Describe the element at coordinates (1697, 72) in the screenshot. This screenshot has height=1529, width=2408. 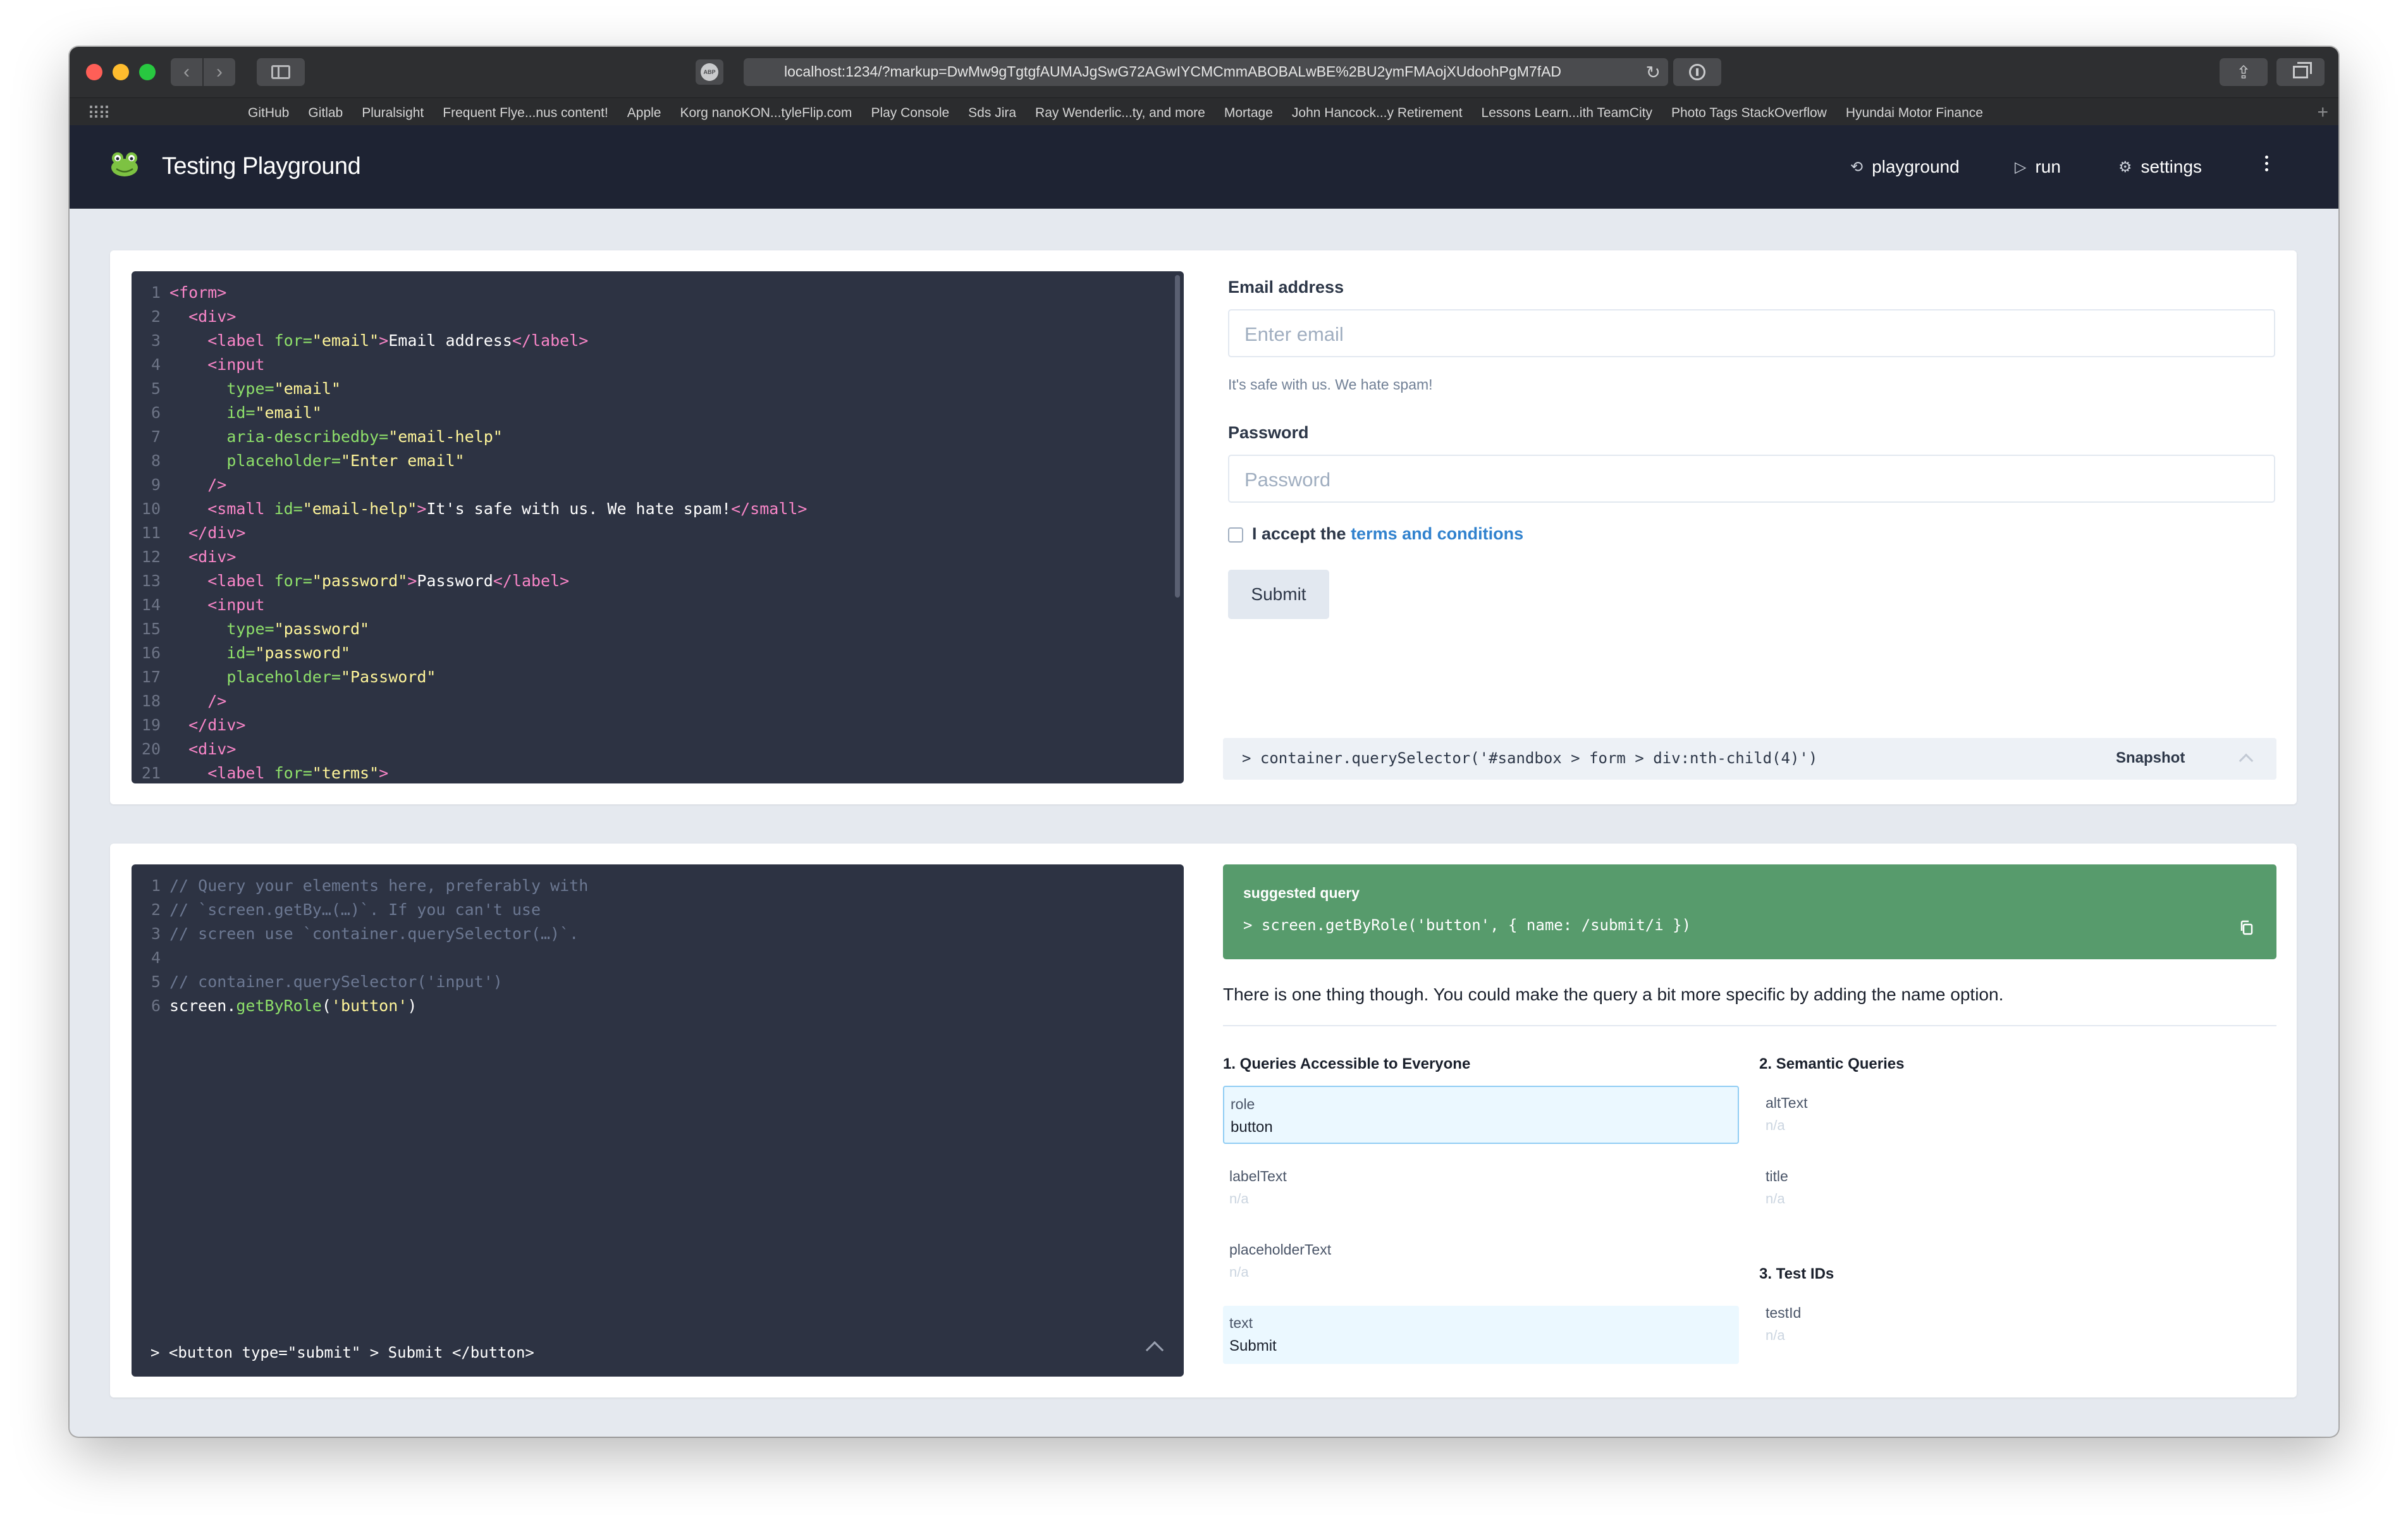
I see `password-manager-button` at that location.